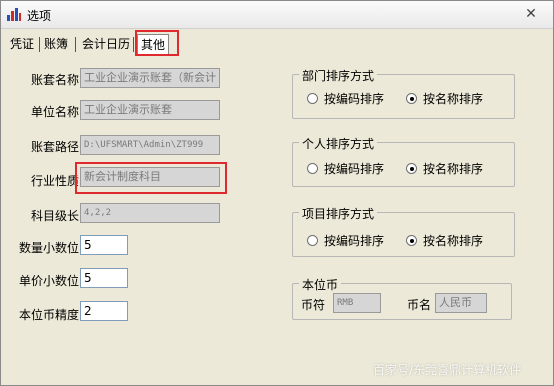 This screenshot has height=386, width=554. Describe the element at coordinates (150, 213) in the screenshot. I see `subject-levels-field: 4,2,2` at that location.